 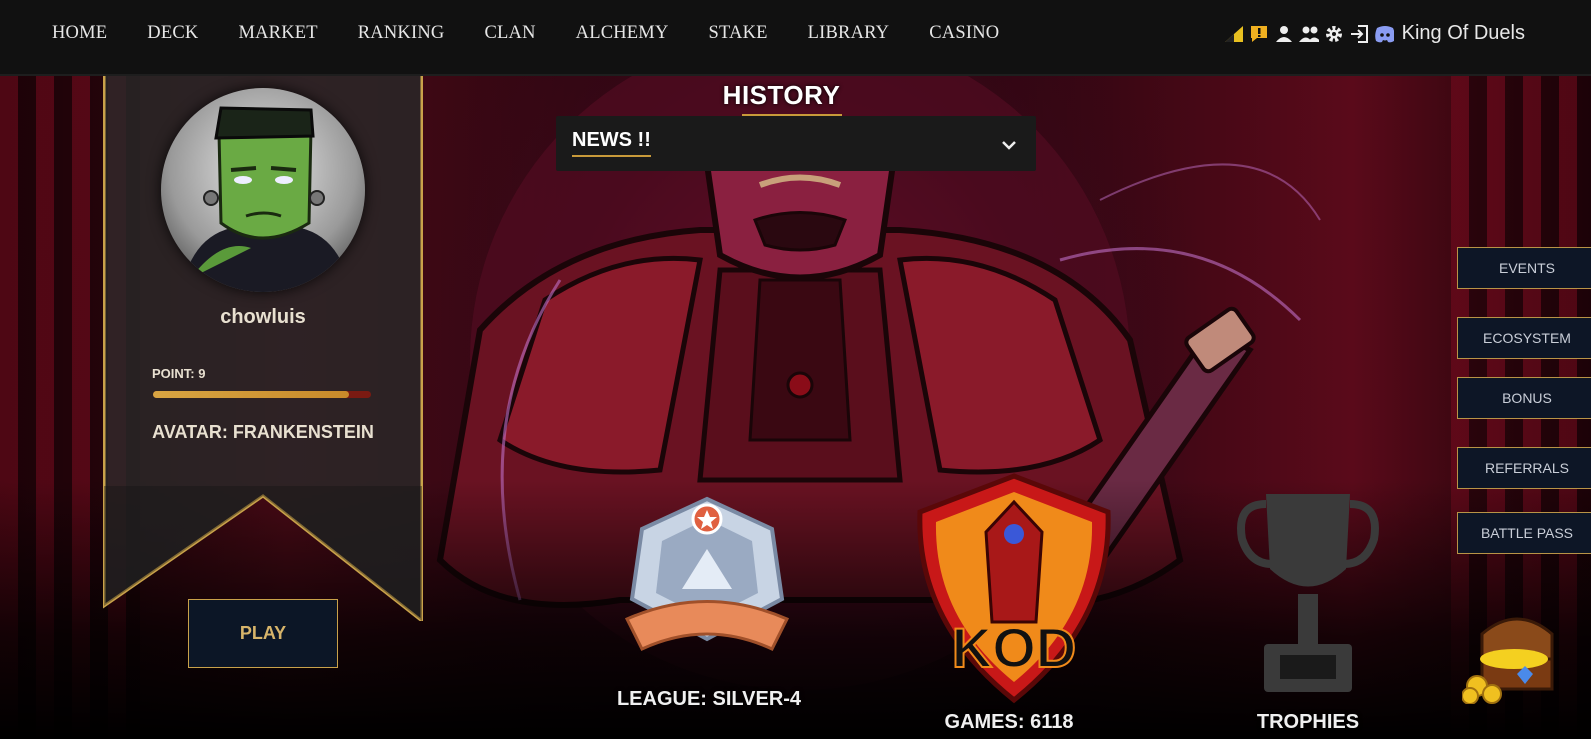 I want to click on points-progress-bar, so click(x=262, y=394).